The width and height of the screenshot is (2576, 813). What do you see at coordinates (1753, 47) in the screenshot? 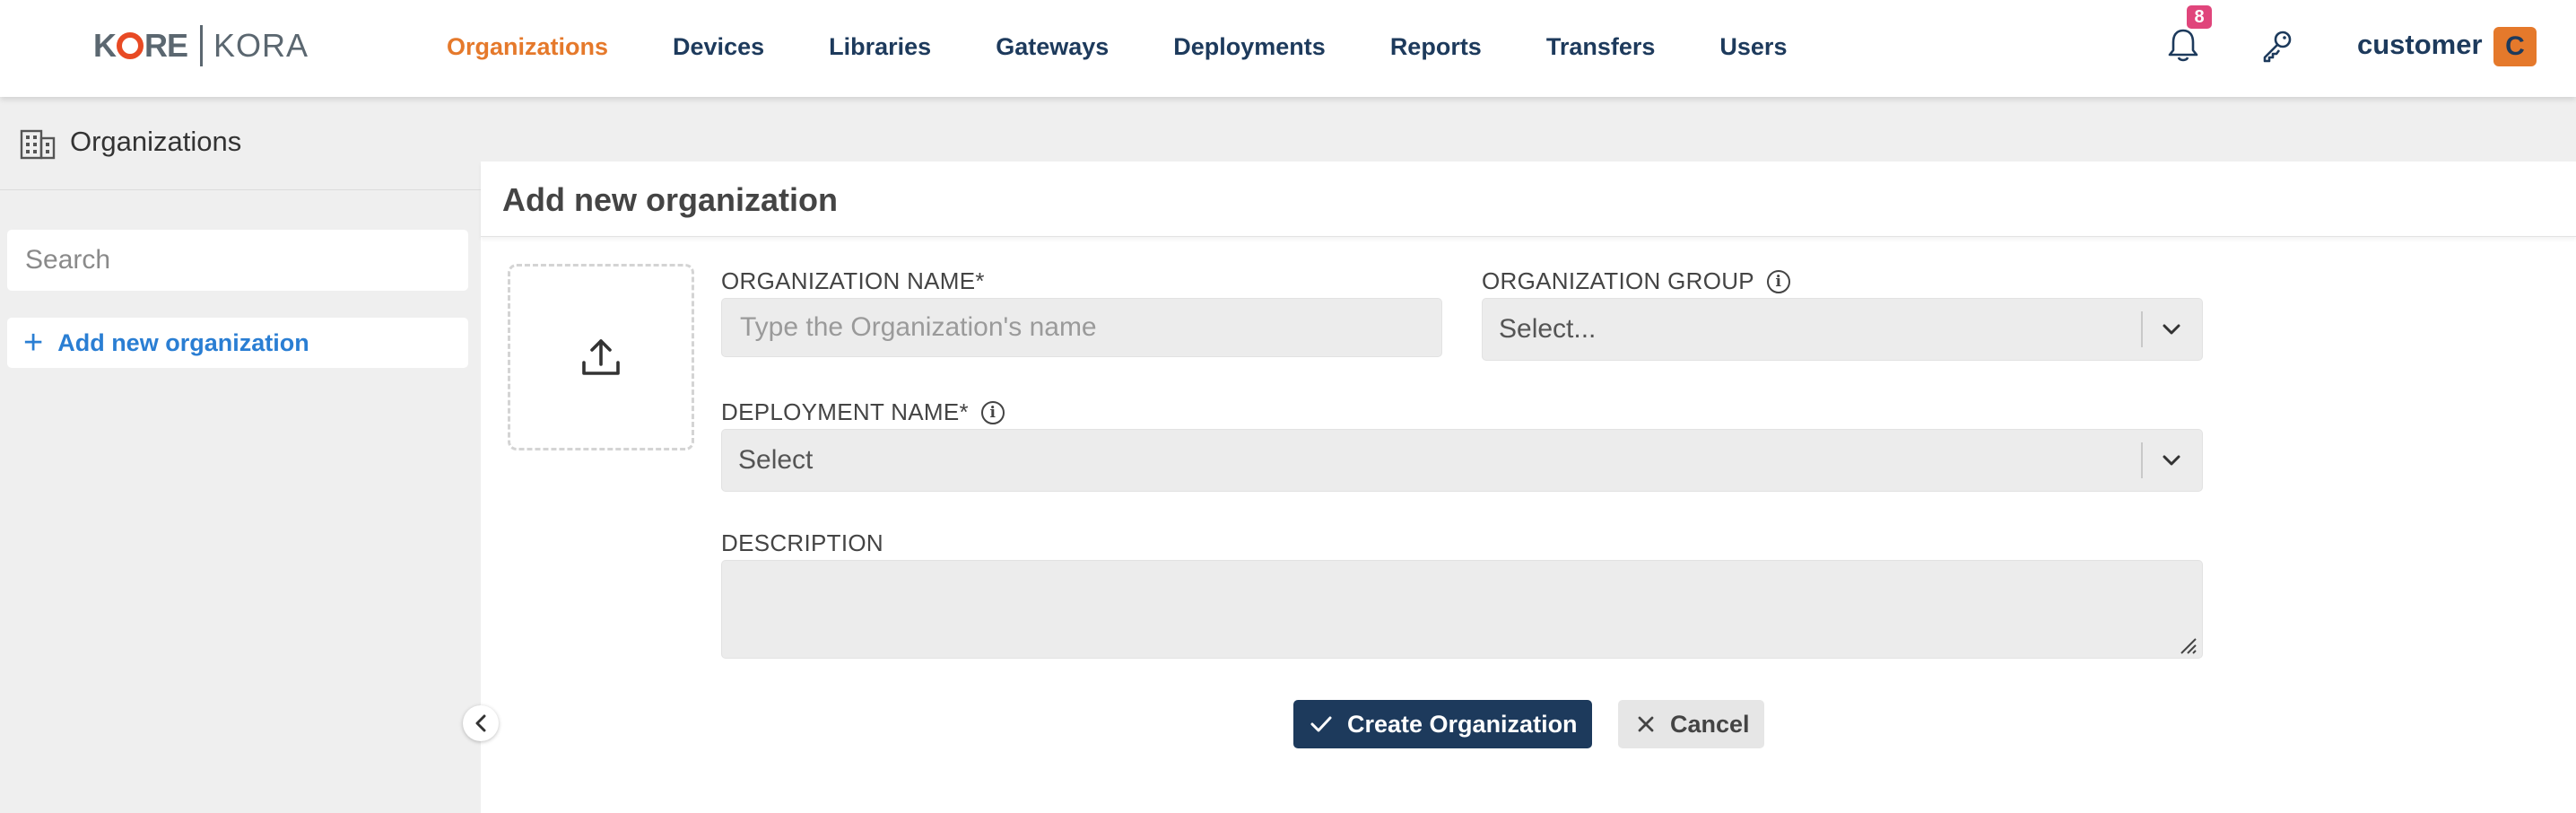
I see `nav-users: Users` at bounding box center [1753, 47].